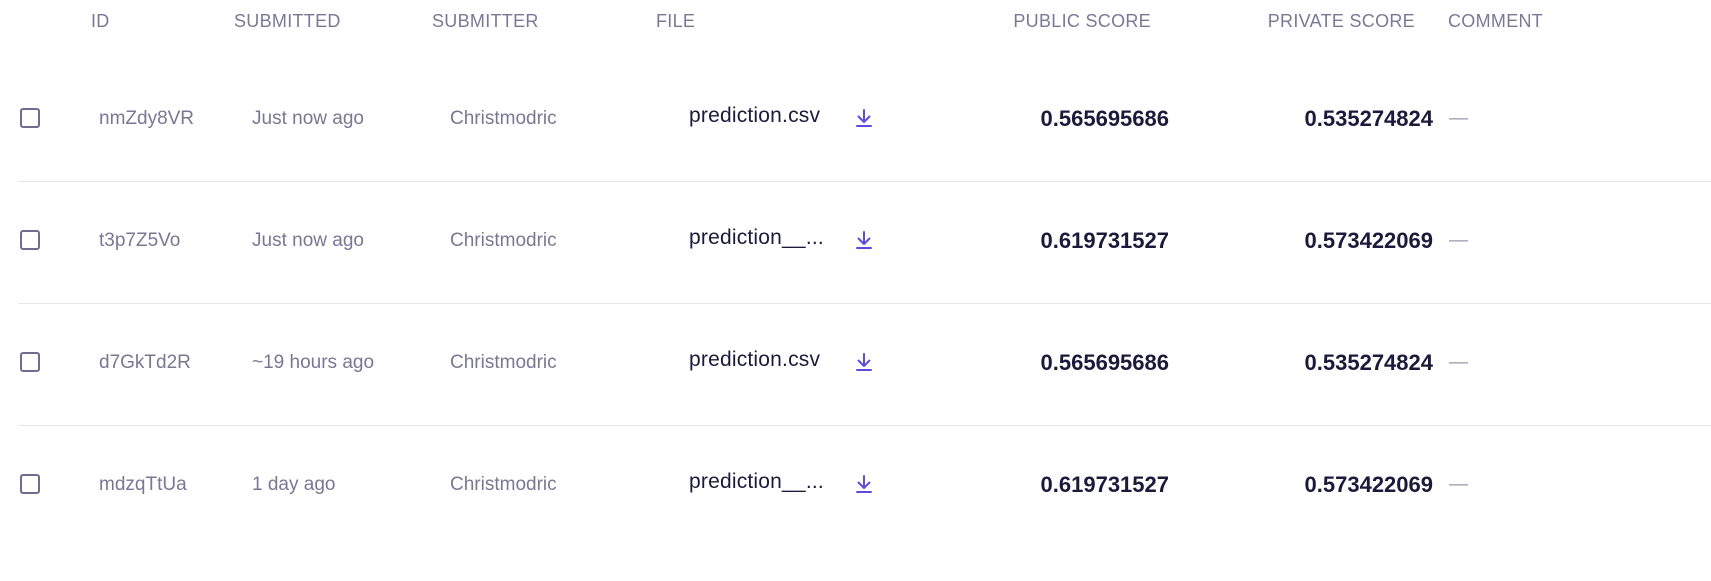 Image resolution: width=1711 pixels, height=581 pixels. I want to click on submission-id: nmZdy8VR, so click(147, 118).